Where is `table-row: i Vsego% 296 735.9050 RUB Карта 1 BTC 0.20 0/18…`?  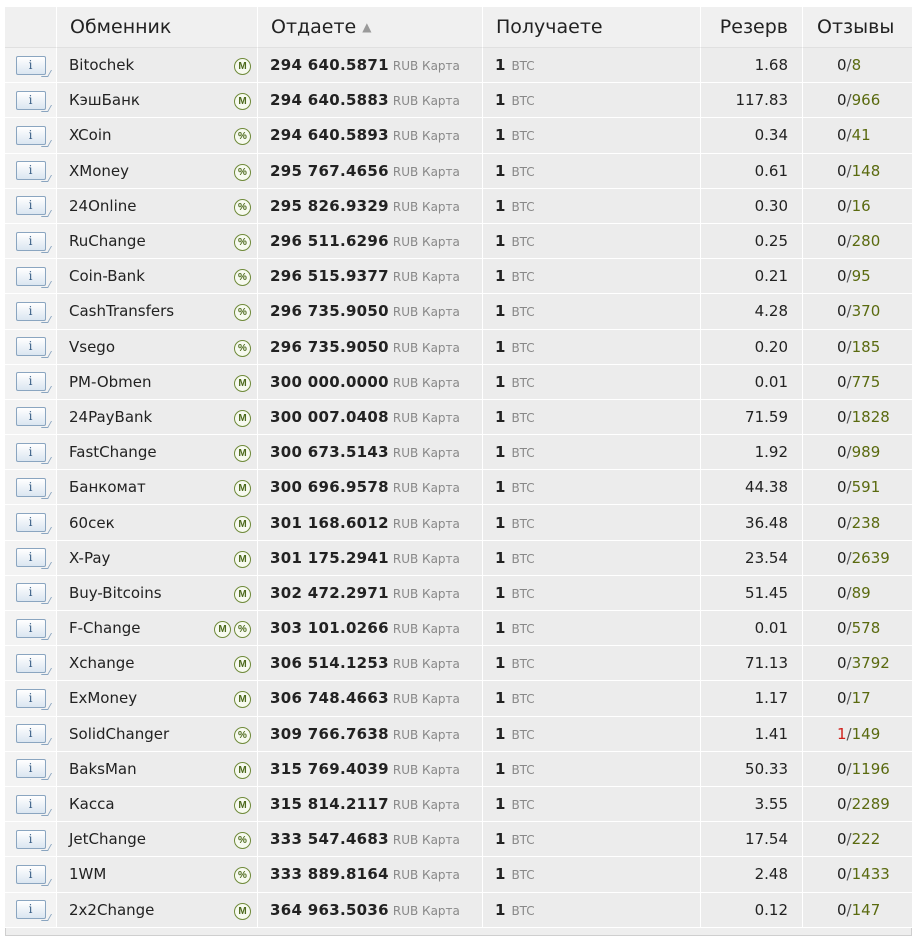 table-row: i Vsego% 296 735.9050 RUB Карта 1 BTC 0.20 0/18… is located at coordinates (458, 347).